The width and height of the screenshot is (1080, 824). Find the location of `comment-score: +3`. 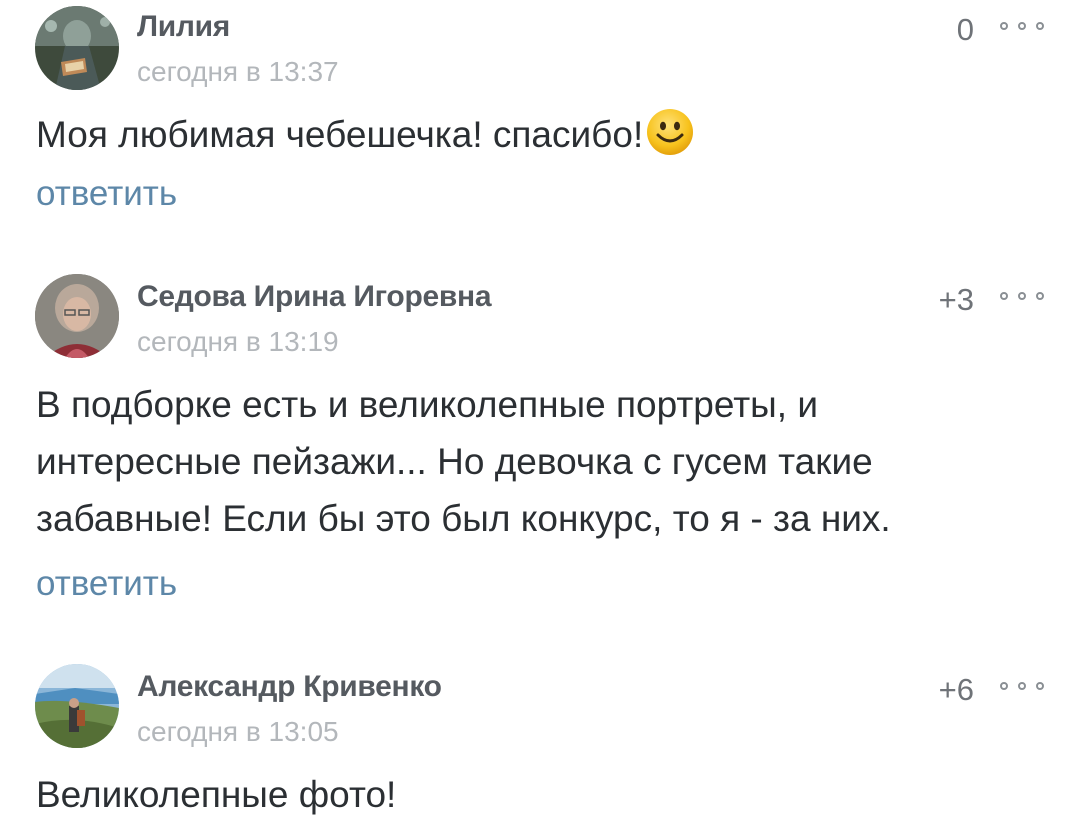

comment-score: +3 is located at coordinates (956, 299).